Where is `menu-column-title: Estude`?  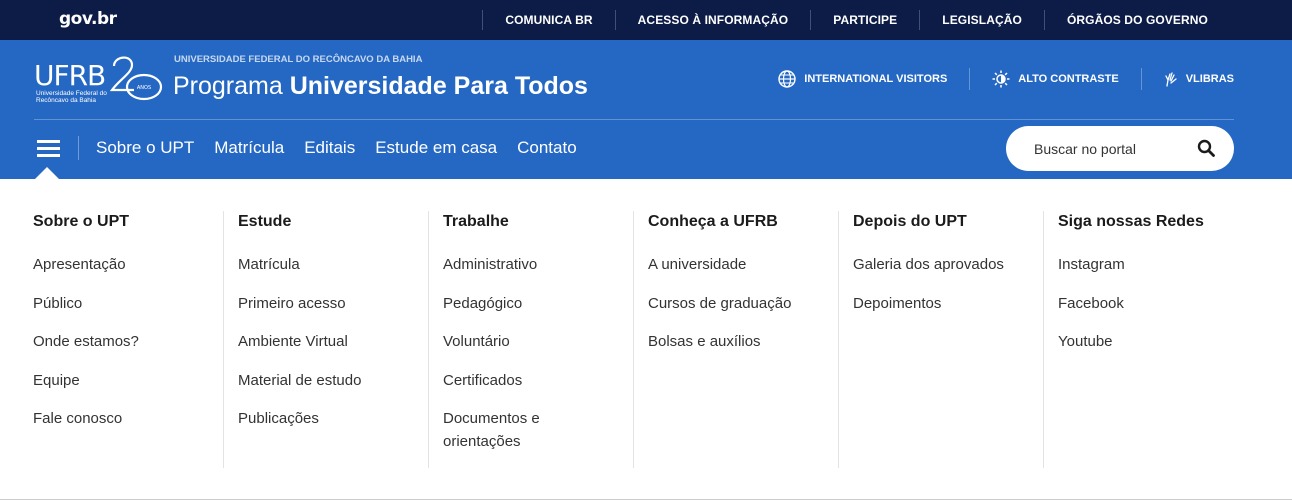
menu-column-title: Estude is located at coordinates (265, 221).